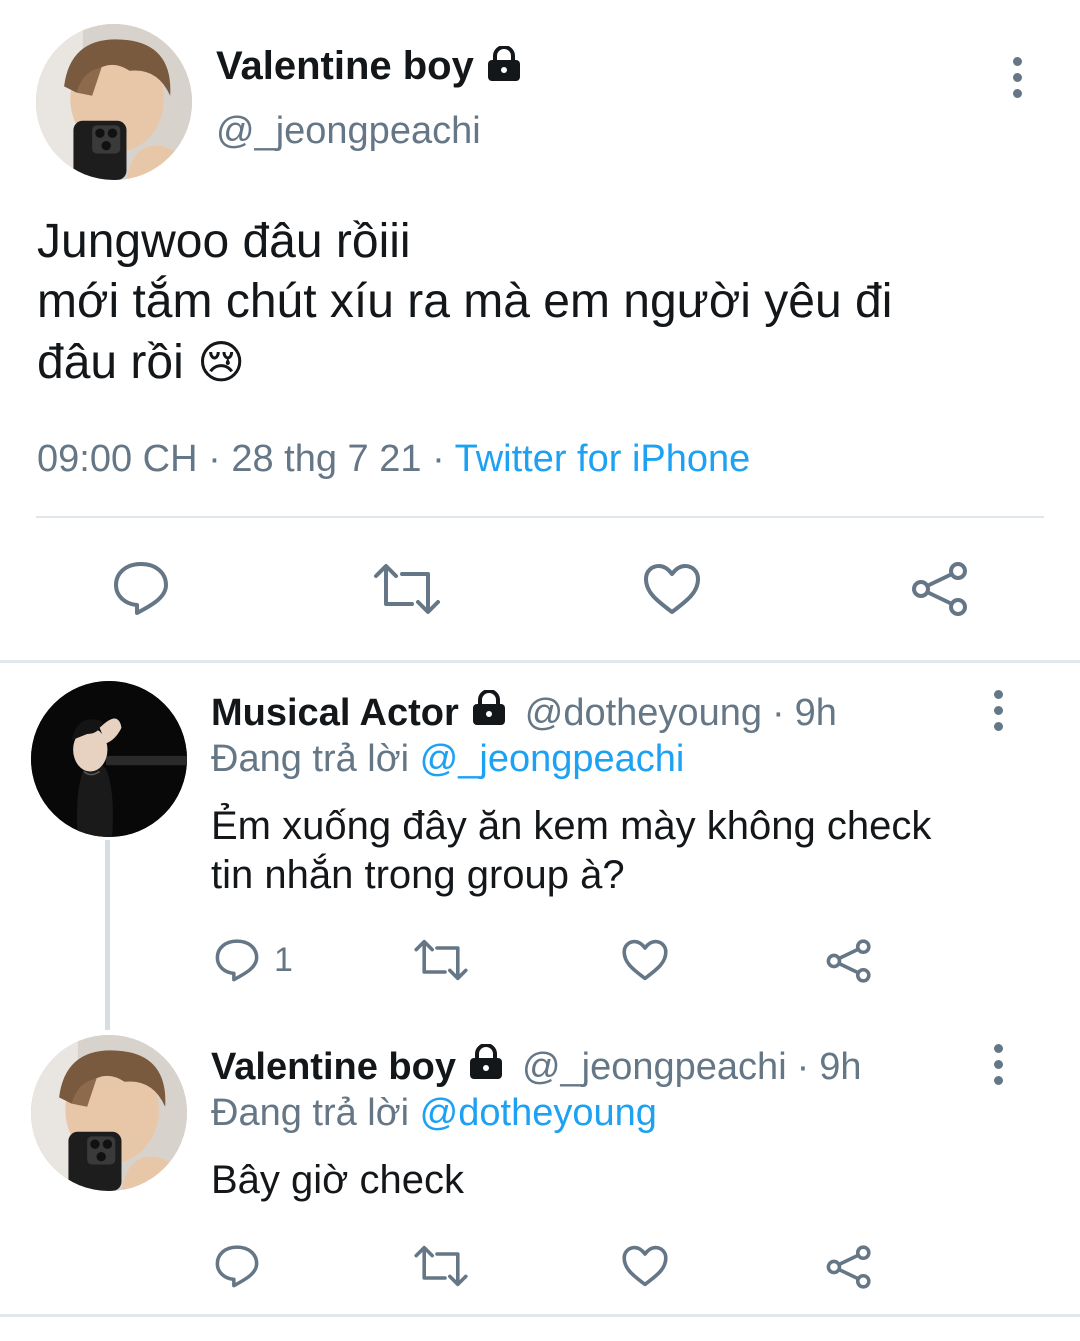 The width and height of the screenshot is (1080, 1341). What do you see at coordinates (345, 66) in the screenshot?
I see `author-display-name: Valentine boy` at bounding box center [345, 66].